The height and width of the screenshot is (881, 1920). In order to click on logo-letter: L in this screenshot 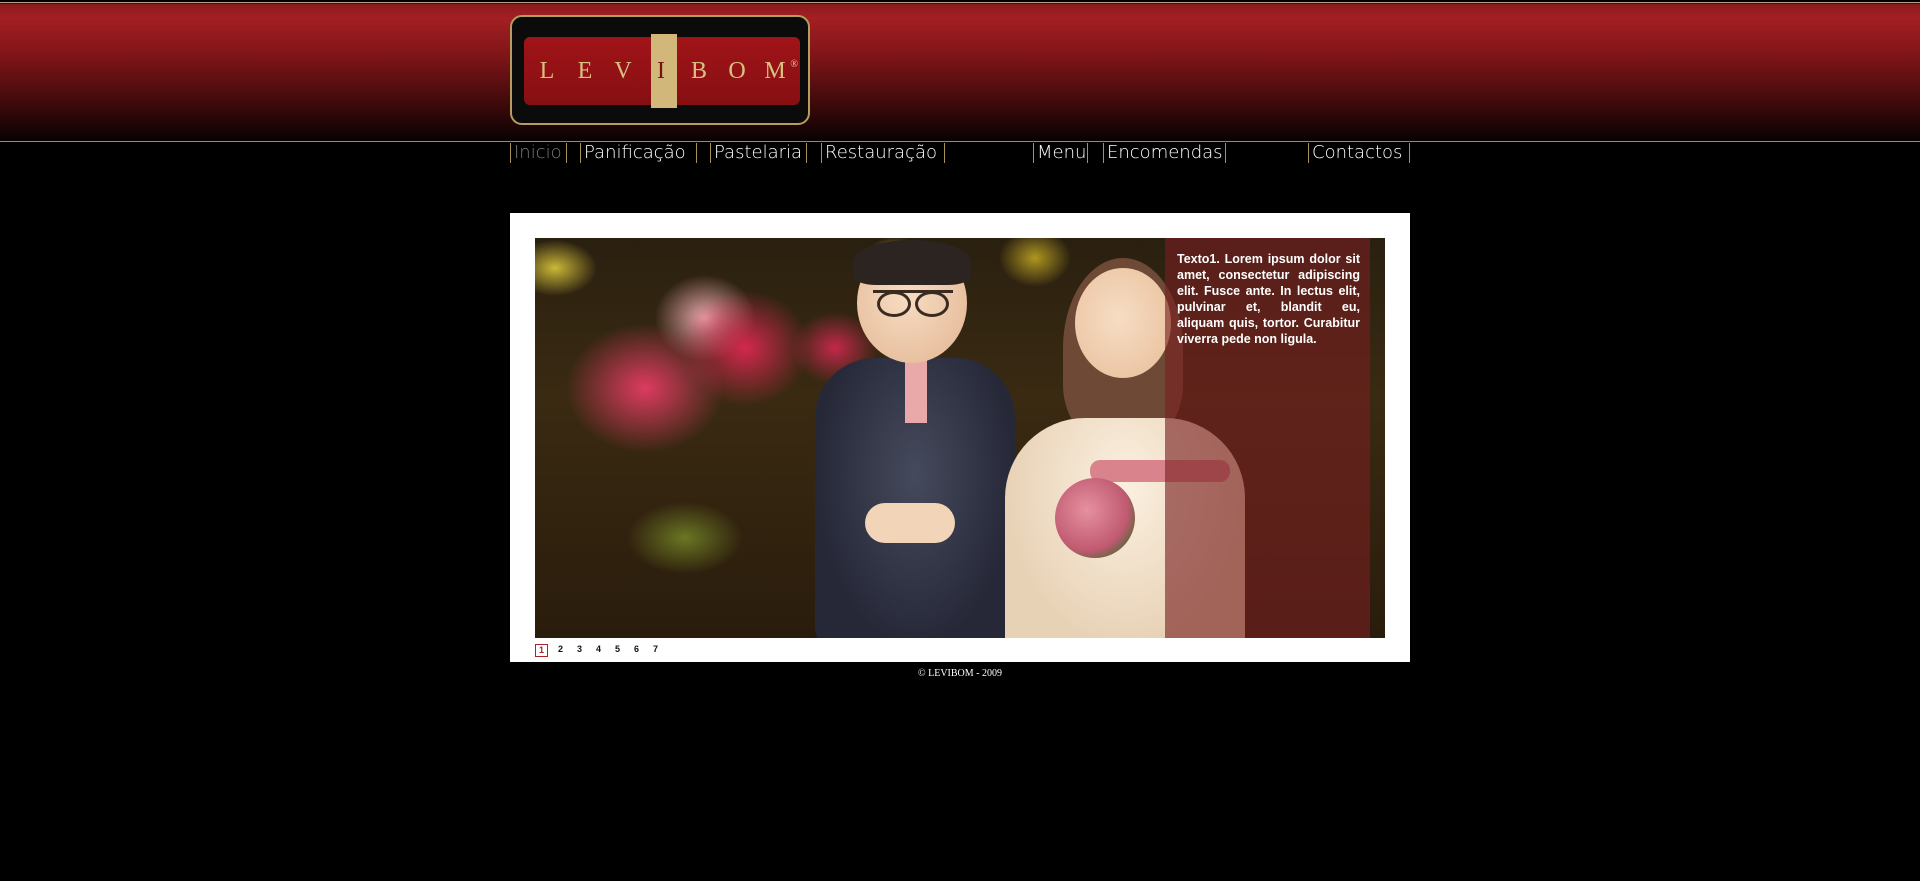, I will do `click(547, 70)`.